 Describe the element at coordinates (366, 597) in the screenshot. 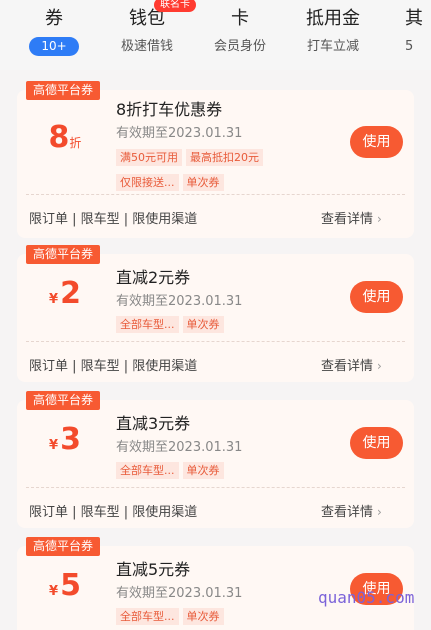

I see `site-watermark: quan05.com` at that location.